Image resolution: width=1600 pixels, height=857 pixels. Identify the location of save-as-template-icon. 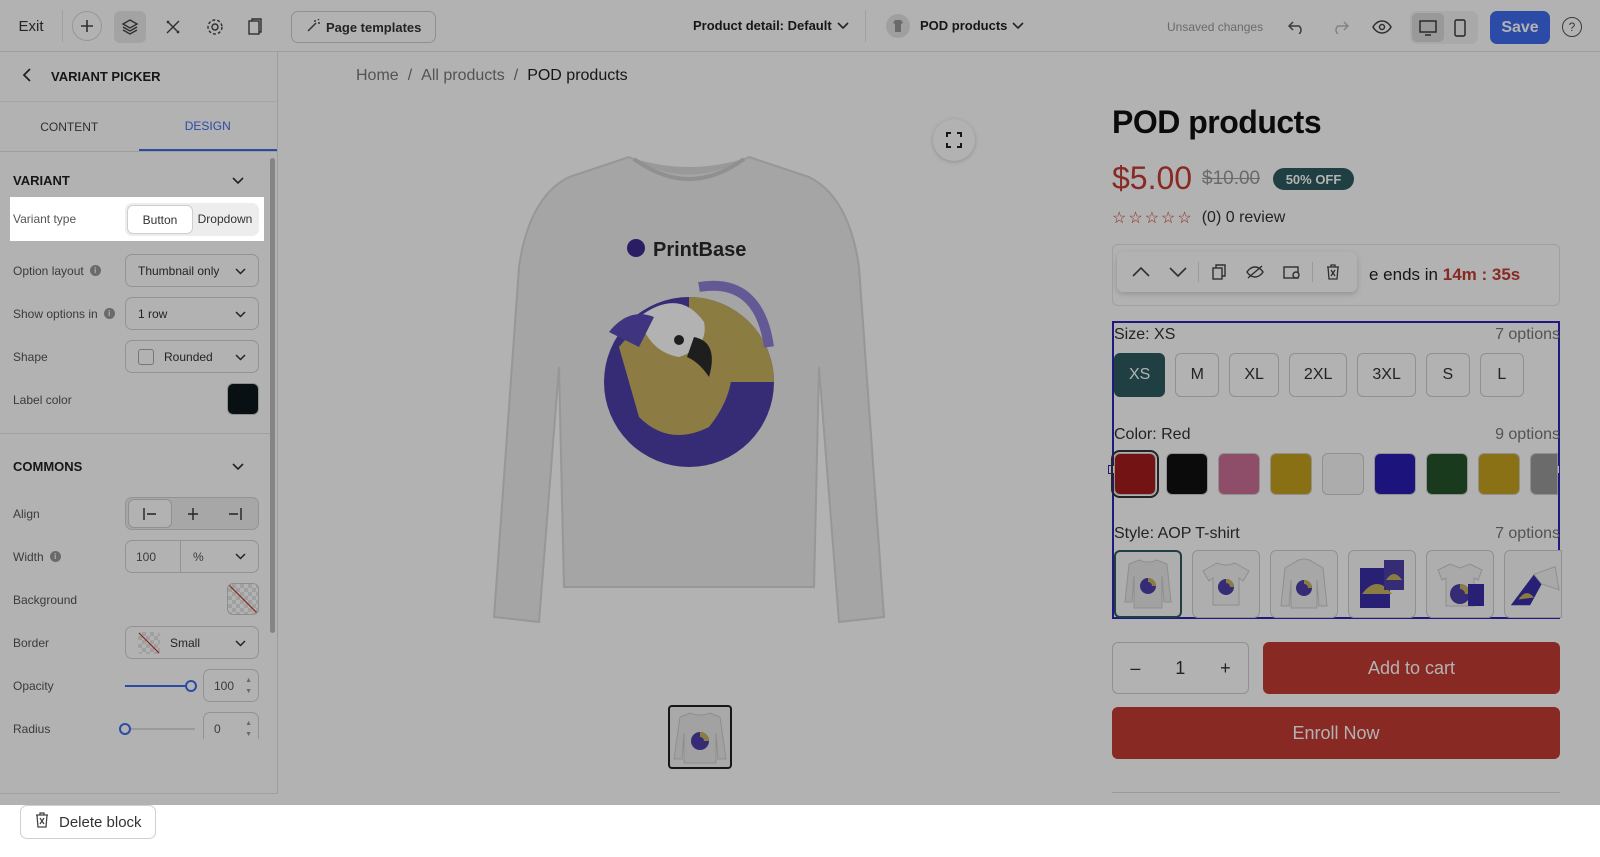
(1291, 272).